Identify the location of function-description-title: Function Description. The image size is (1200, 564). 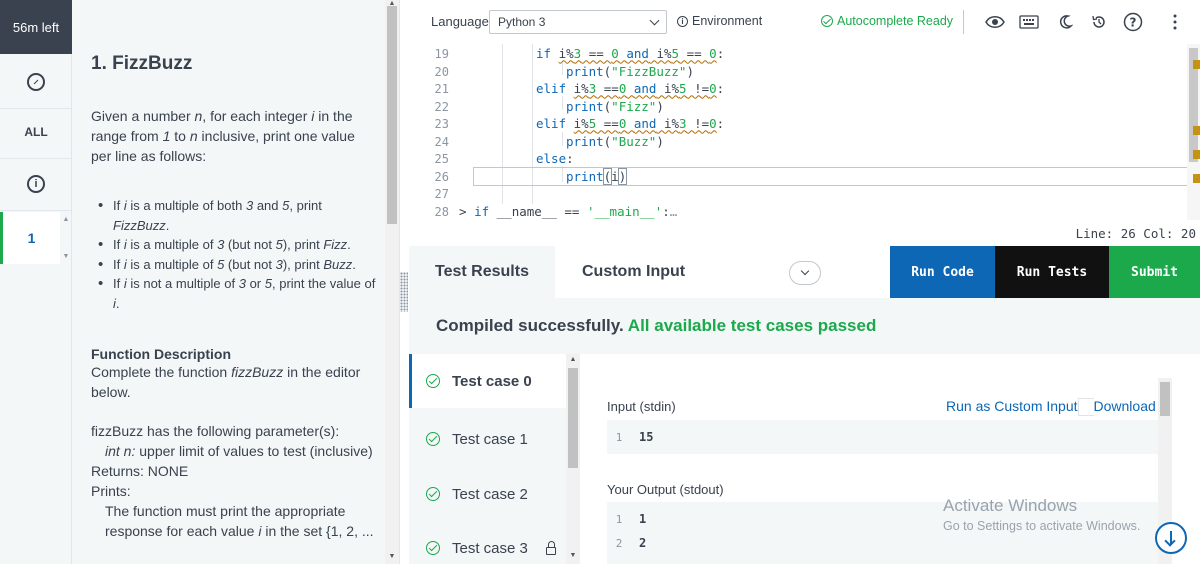
(161, 354).